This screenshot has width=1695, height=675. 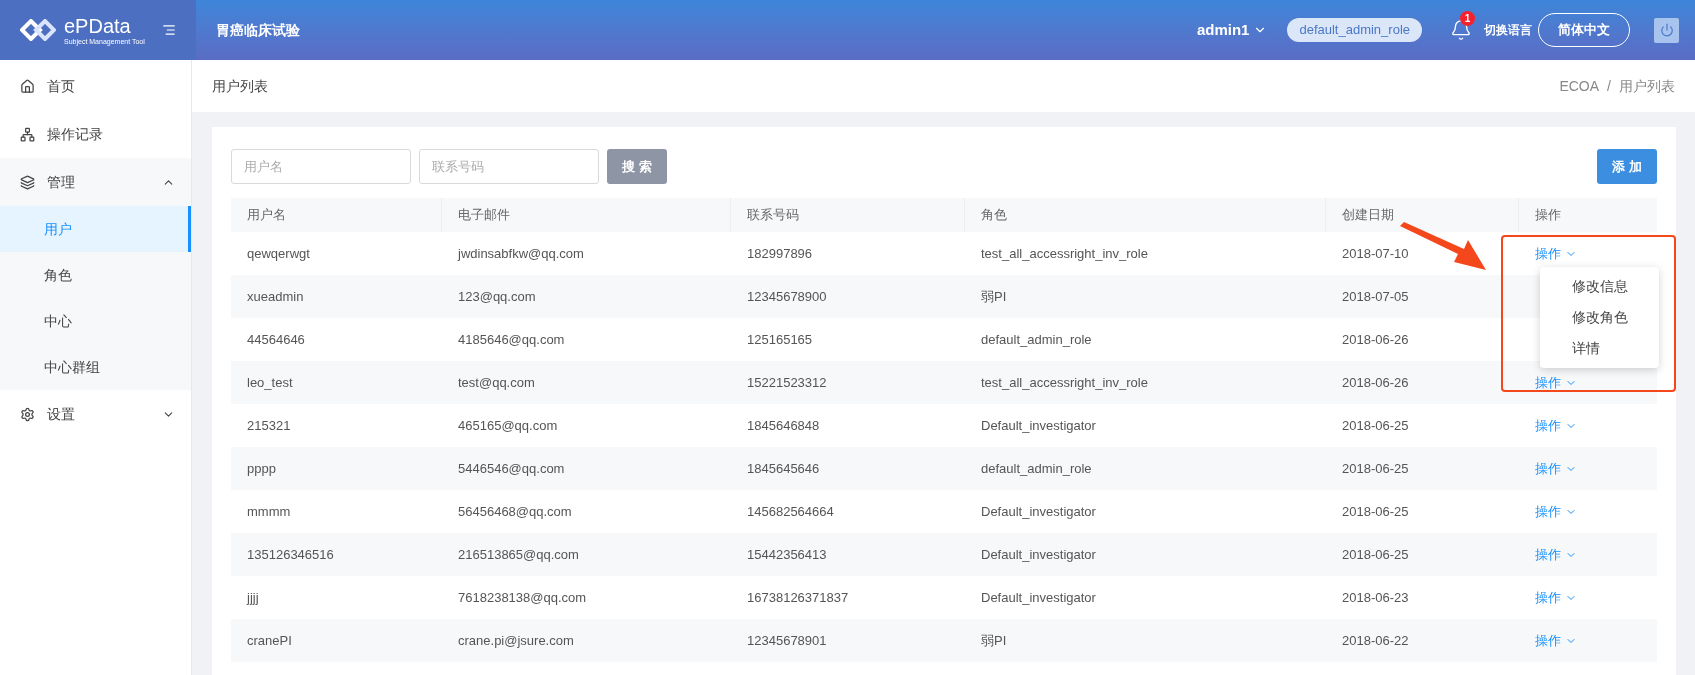 What do you see at coordinates (269, 425) in the screenshot?
I see `table-cell: 215321` at bounding box center [269, 425].